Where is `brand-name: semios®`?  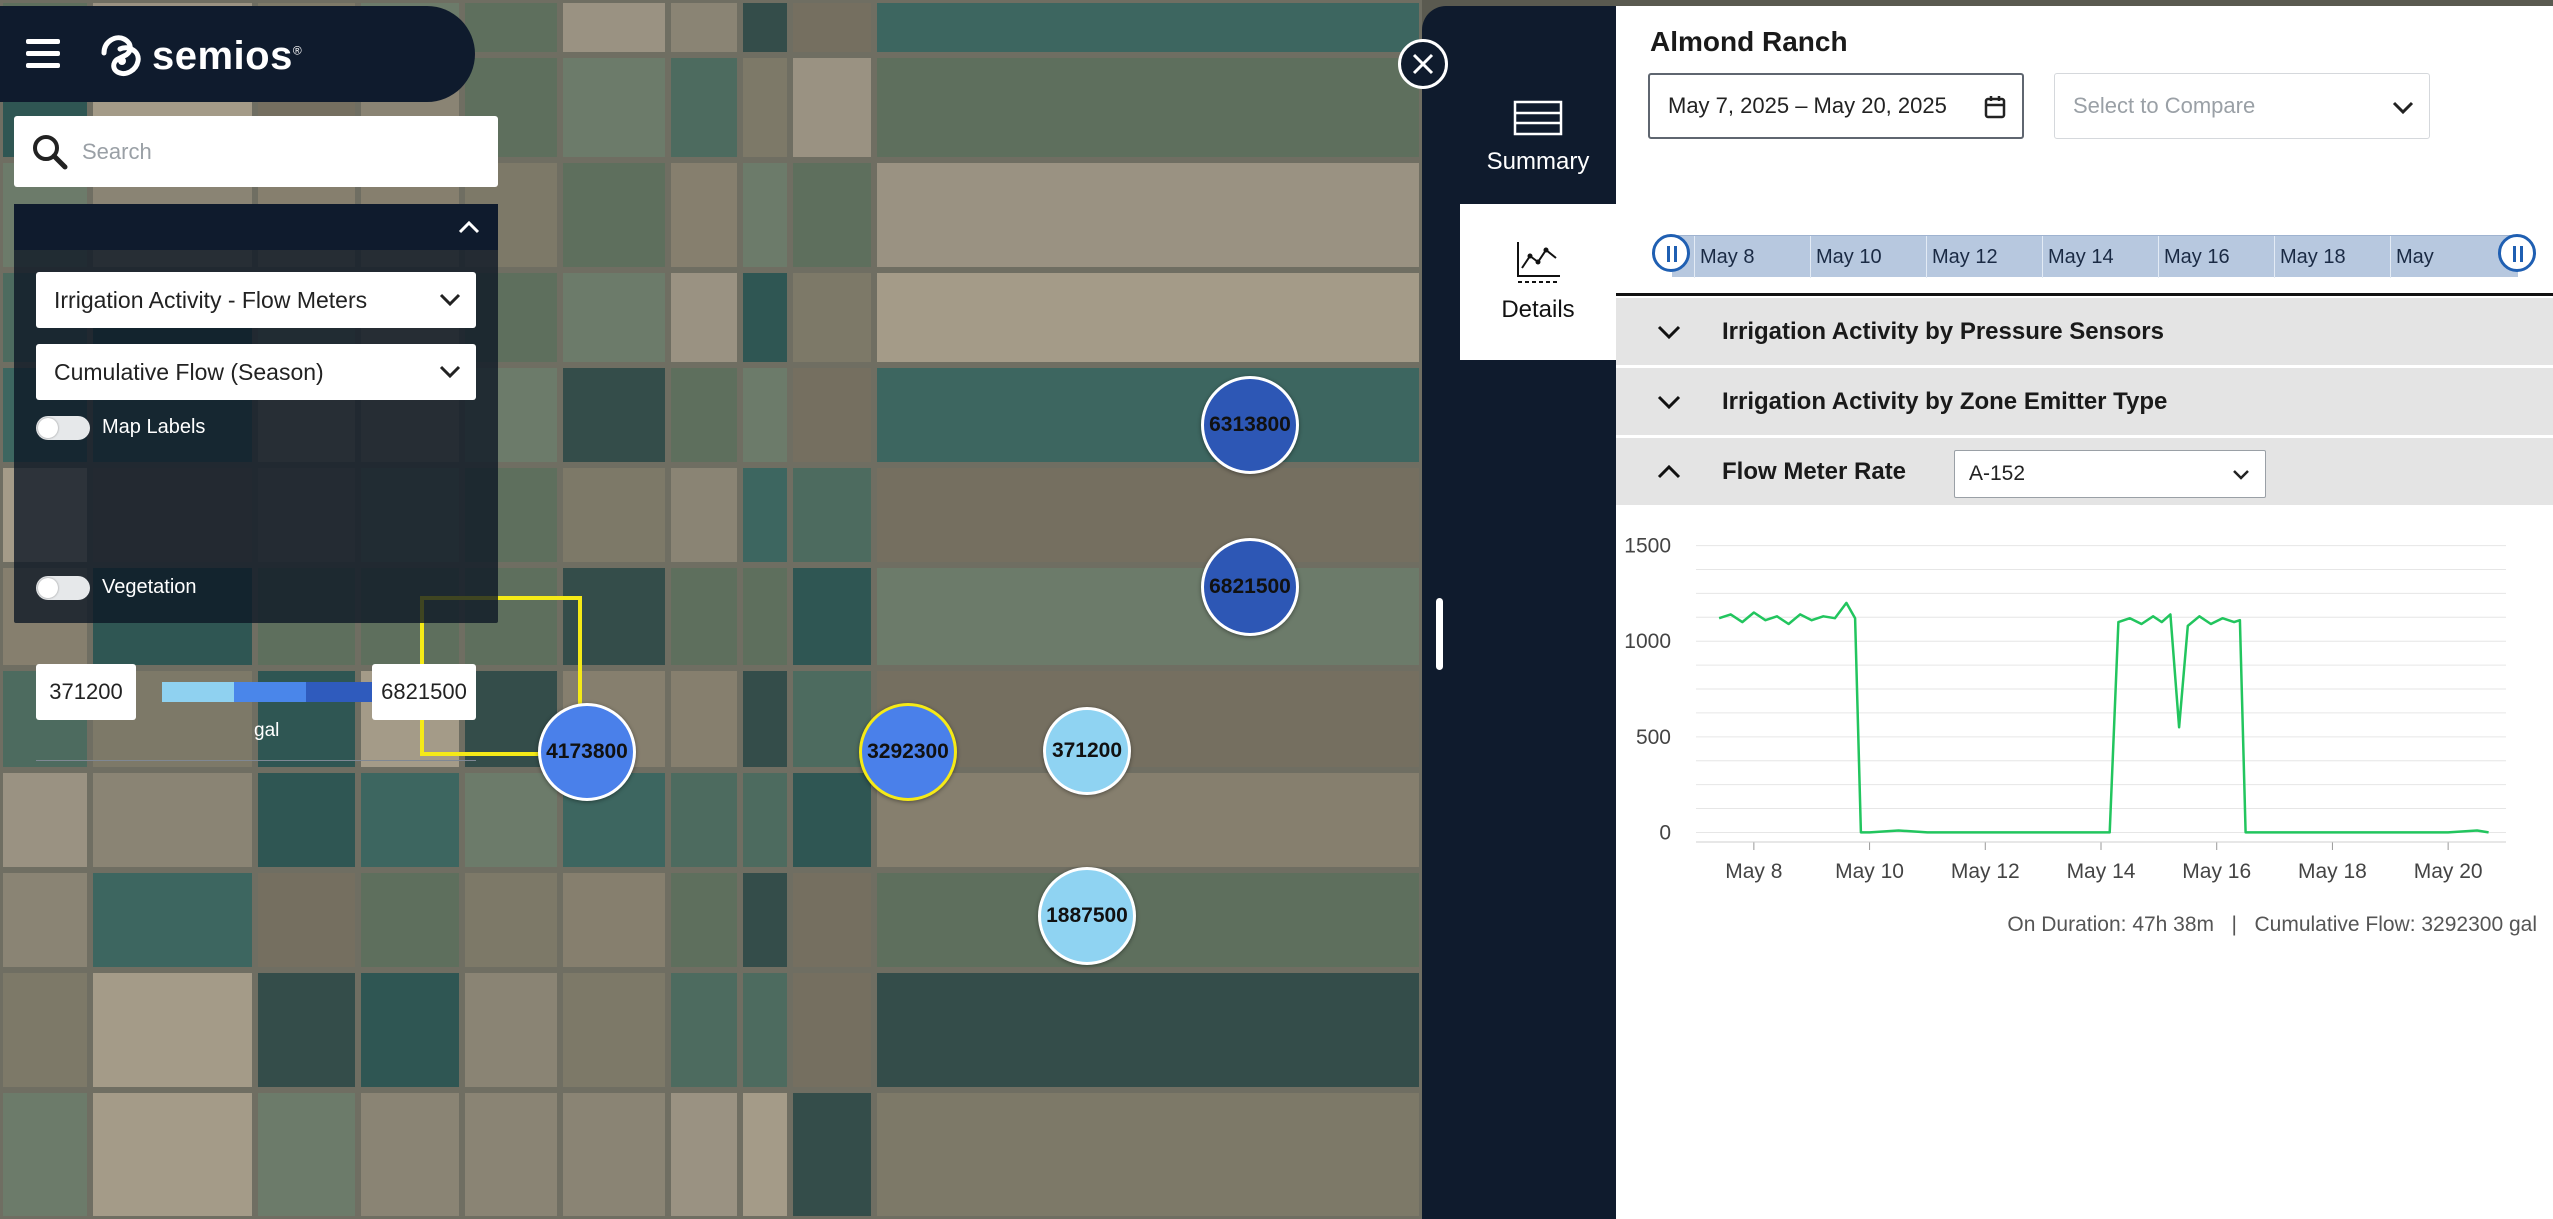 brand-name: semios® is located at coordinates (227, 55).